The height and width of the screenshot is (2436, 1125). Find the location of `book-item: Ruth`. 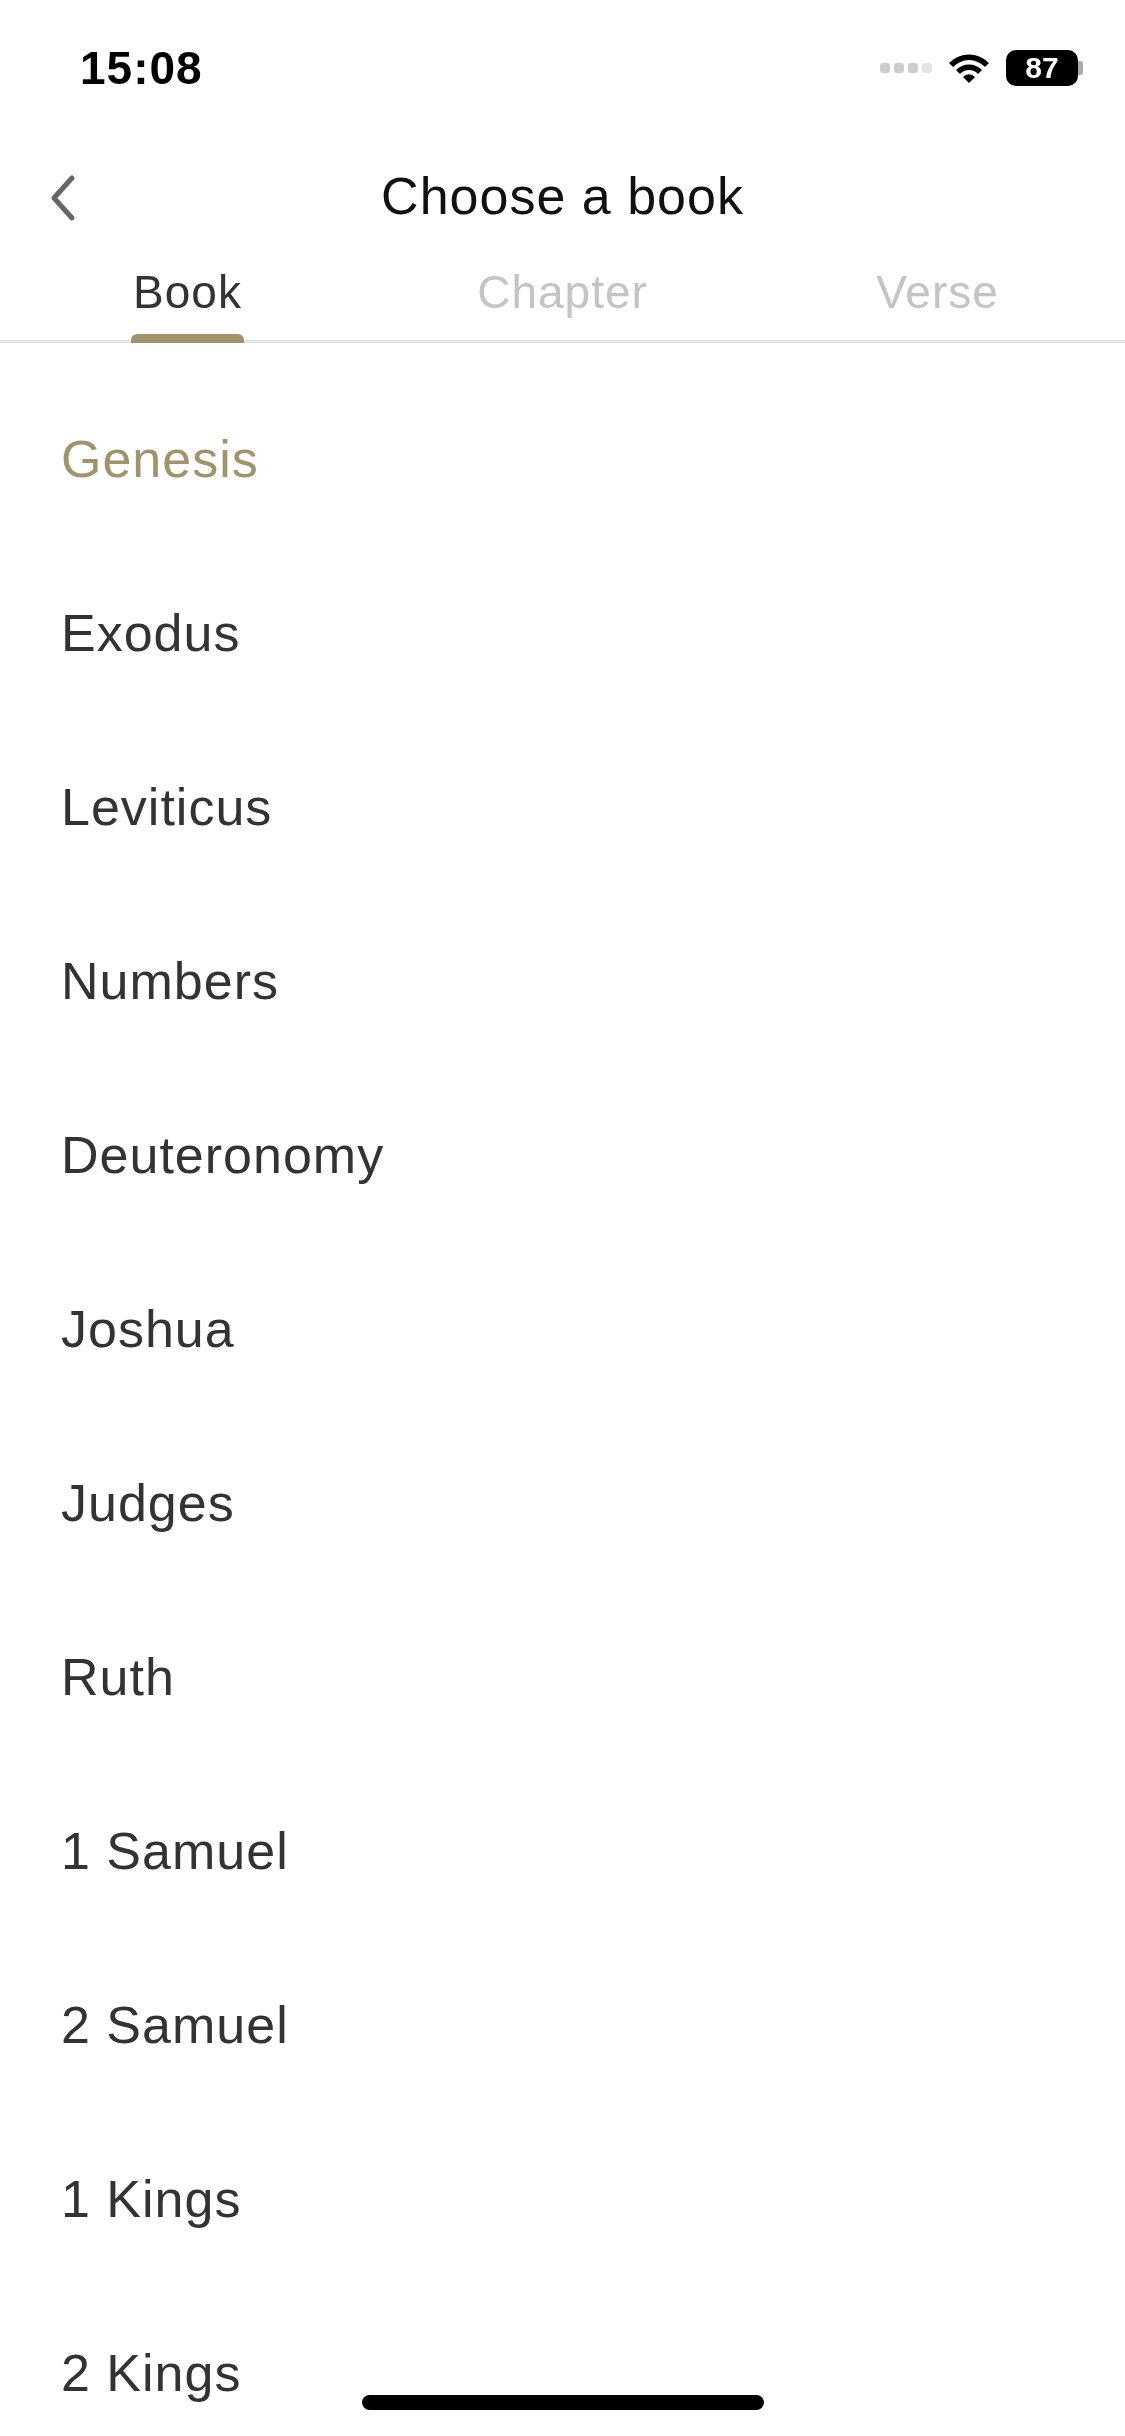

book-item: Ruth is located at coordinates (118, 1677).